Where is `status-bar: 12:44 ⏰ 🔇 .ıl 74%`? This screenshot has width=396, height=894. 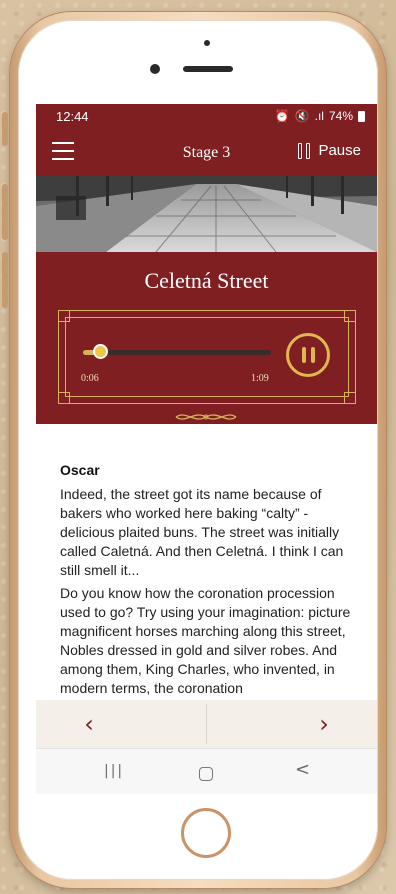 status-bar: 12:44 ⏰ 🔇 .ıl 74% is located at coordinates (206, 117).